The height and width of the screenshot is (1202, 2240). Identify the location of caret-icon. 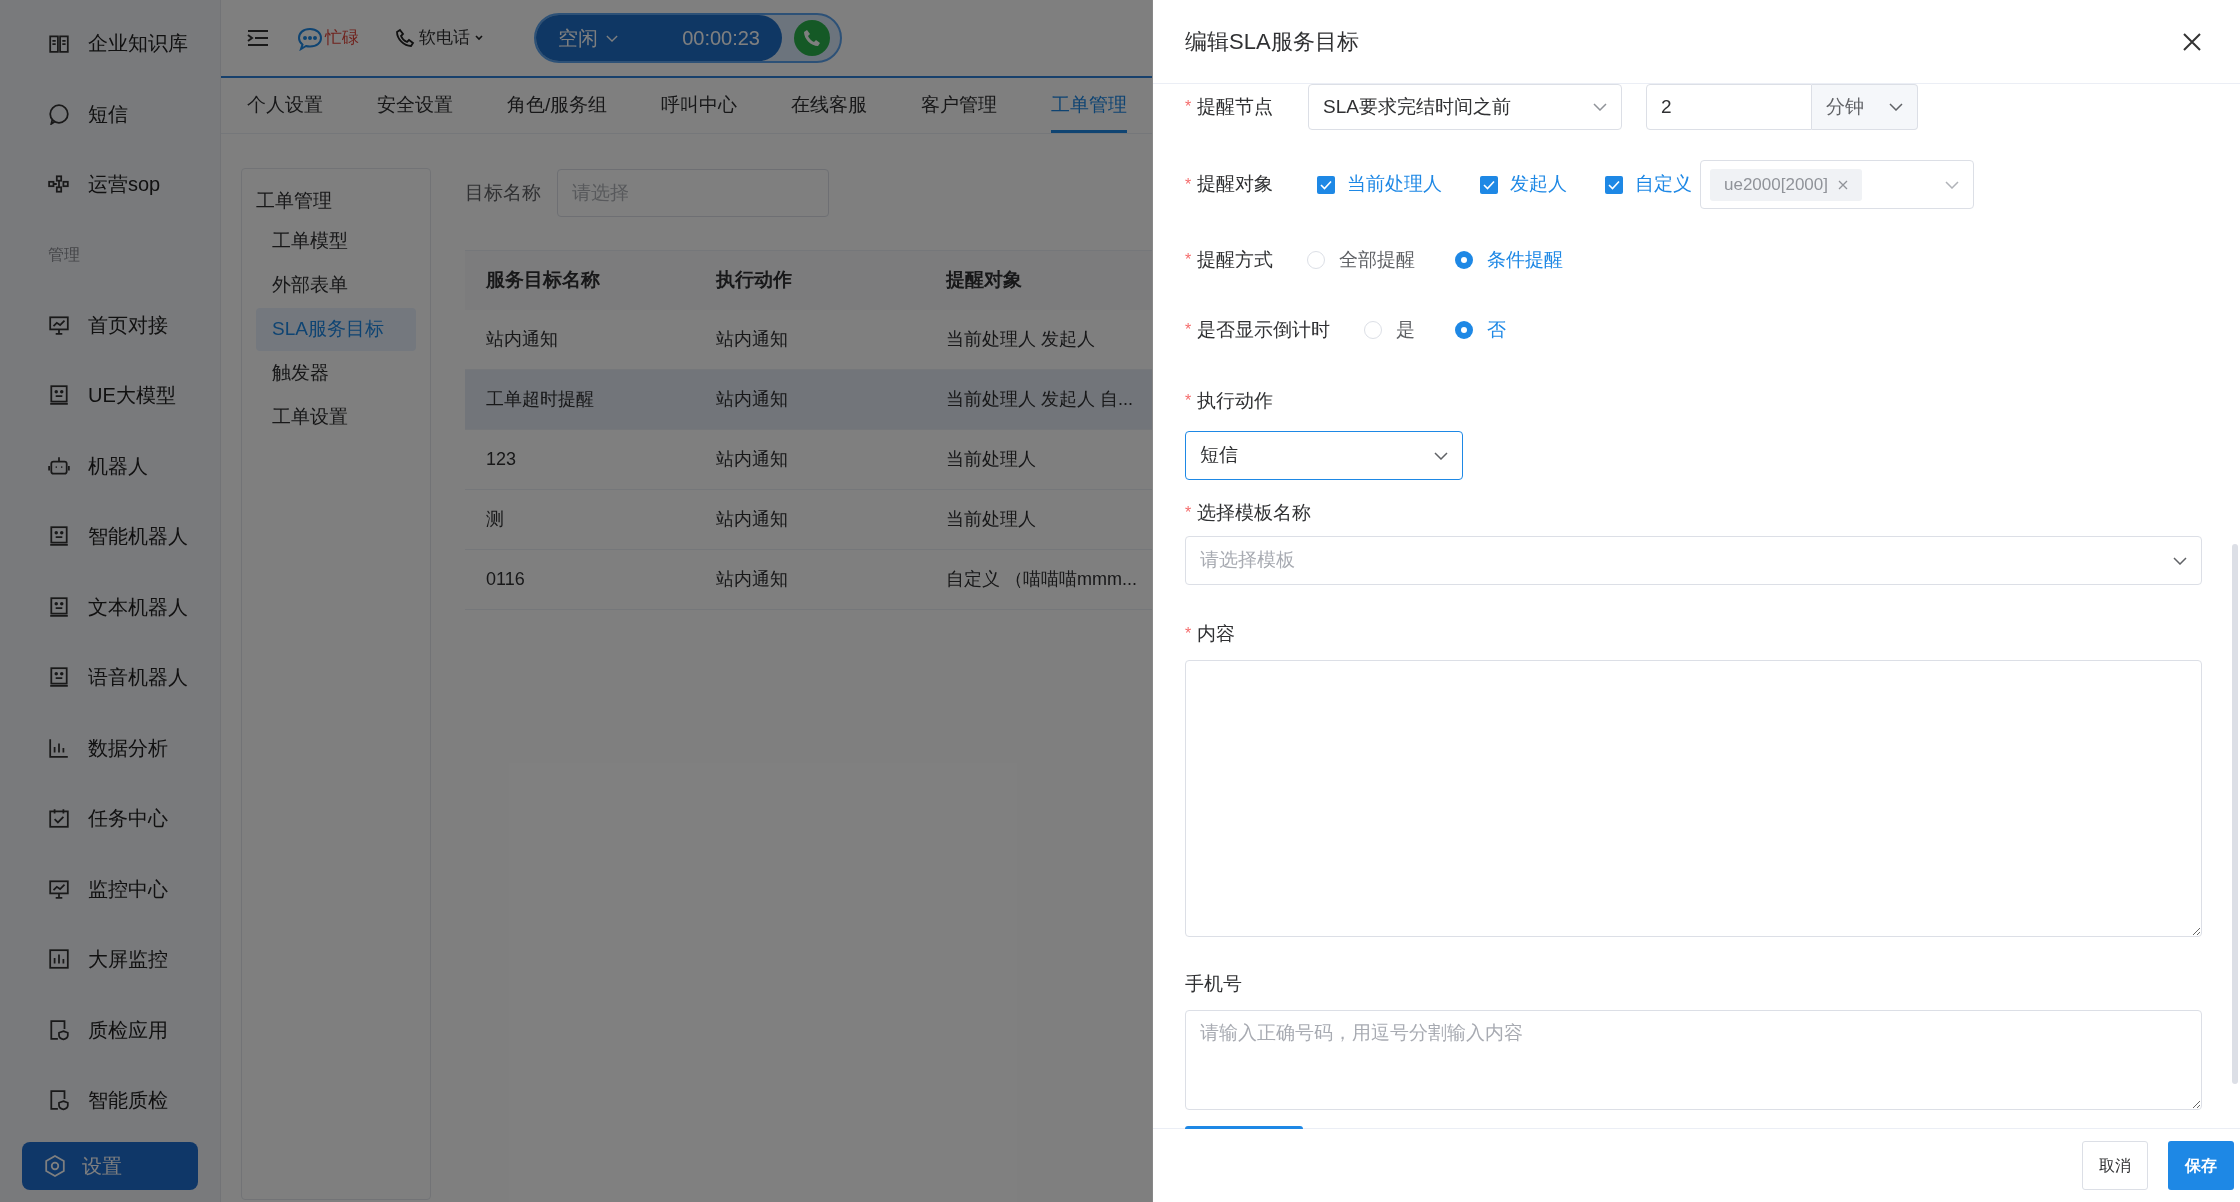
(479, 38).